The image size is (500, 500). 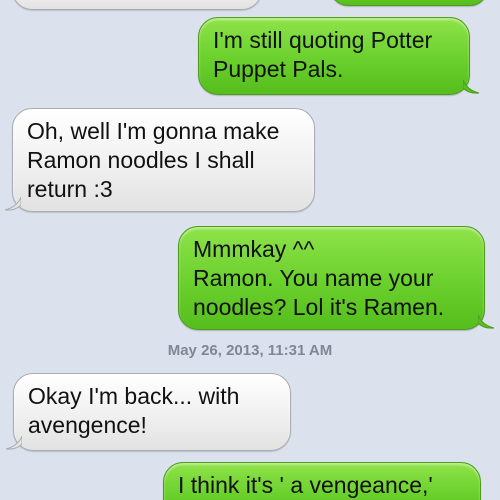 I want to click on message-bubble-sent-partial, so click(x=409, y=3).